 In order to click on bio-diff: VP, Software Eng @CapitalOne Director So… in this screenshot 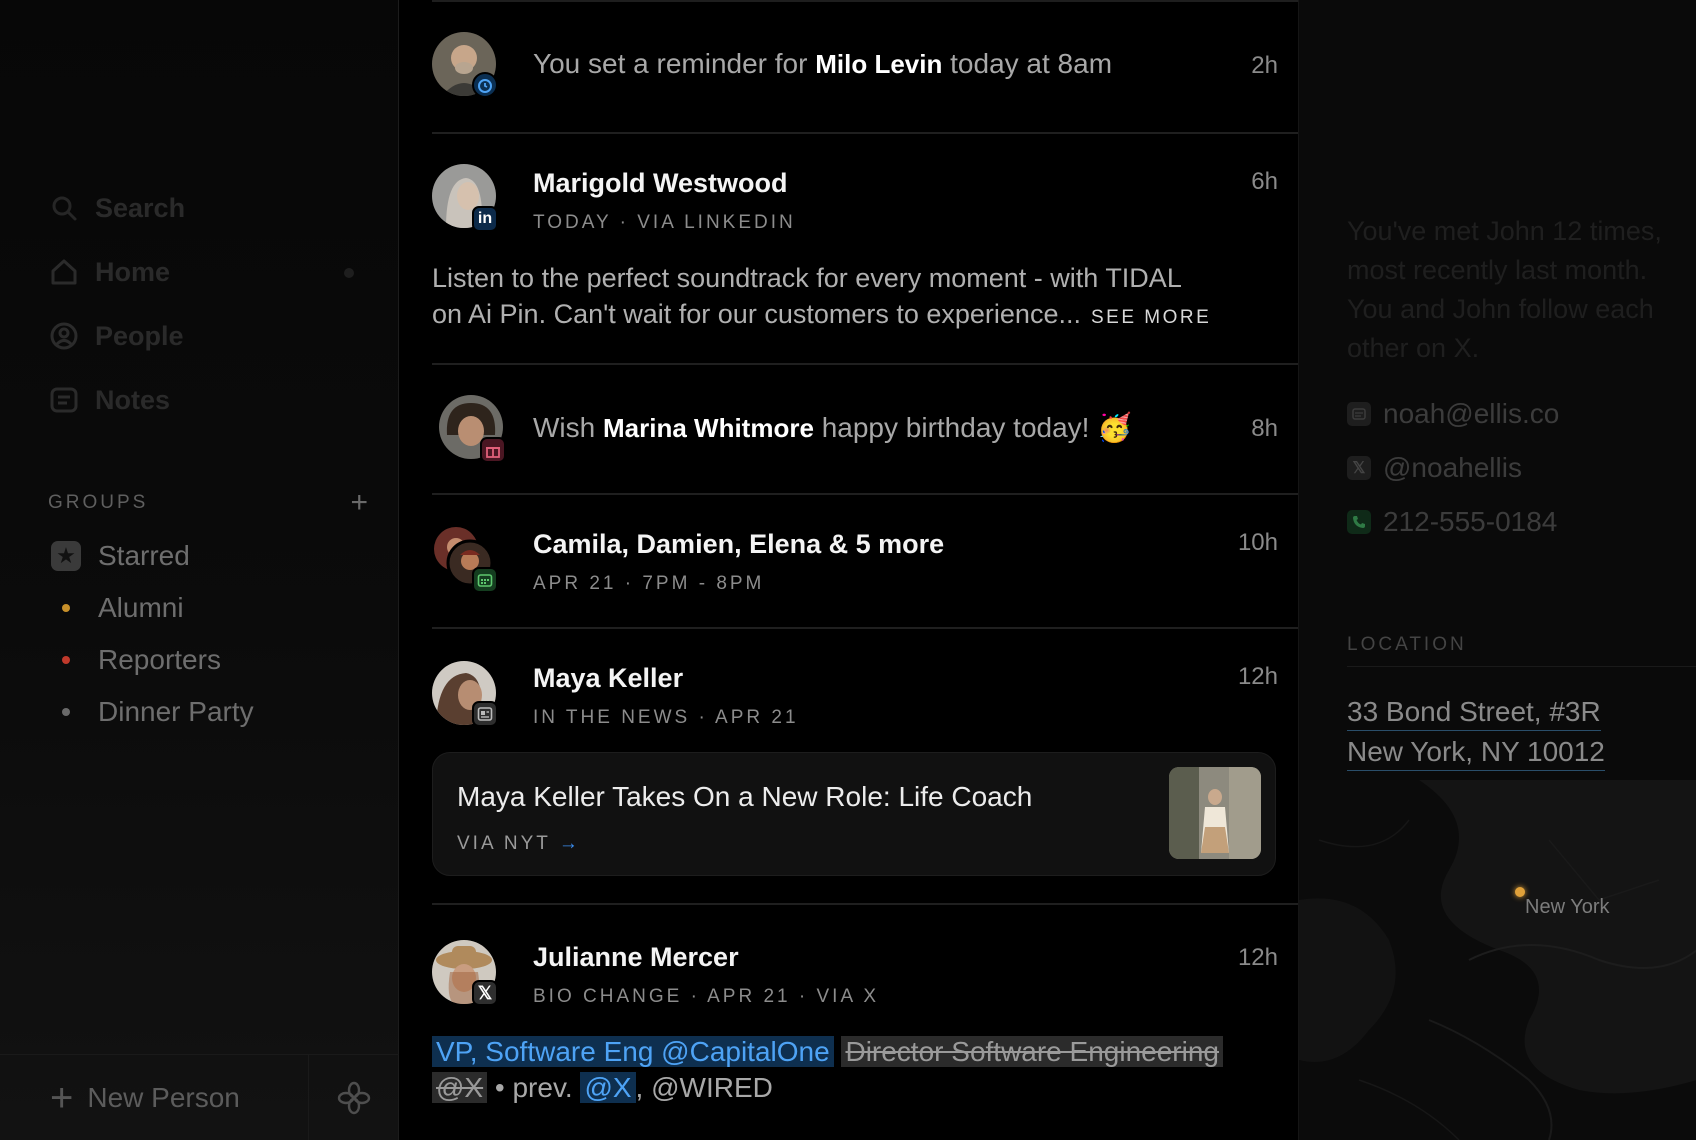, I will do `click(865, 1070)`.